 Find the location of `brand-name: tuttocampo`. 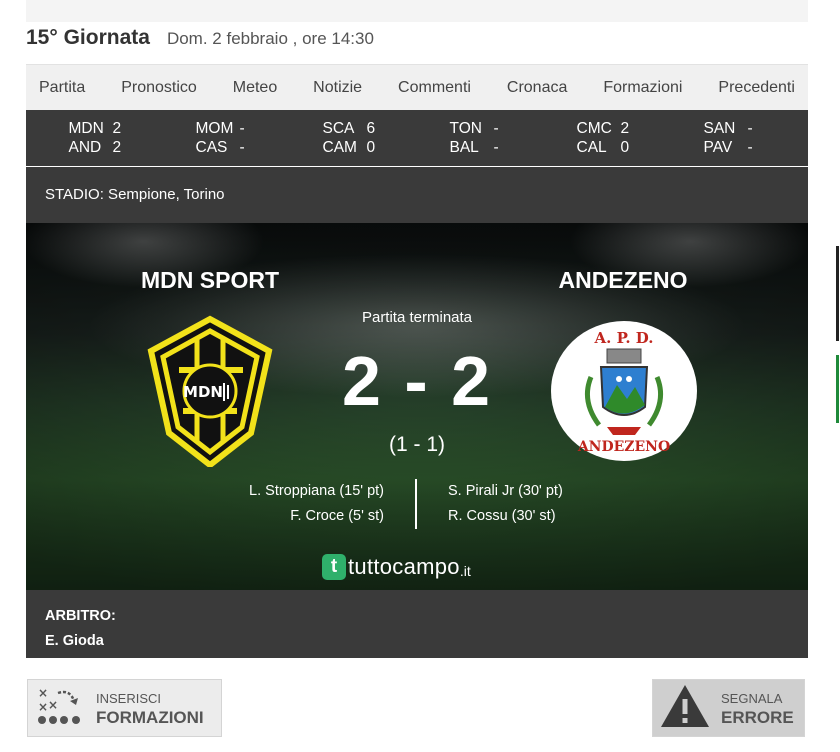

brand-name: tuttocampo is located at coordinates (404, 566).